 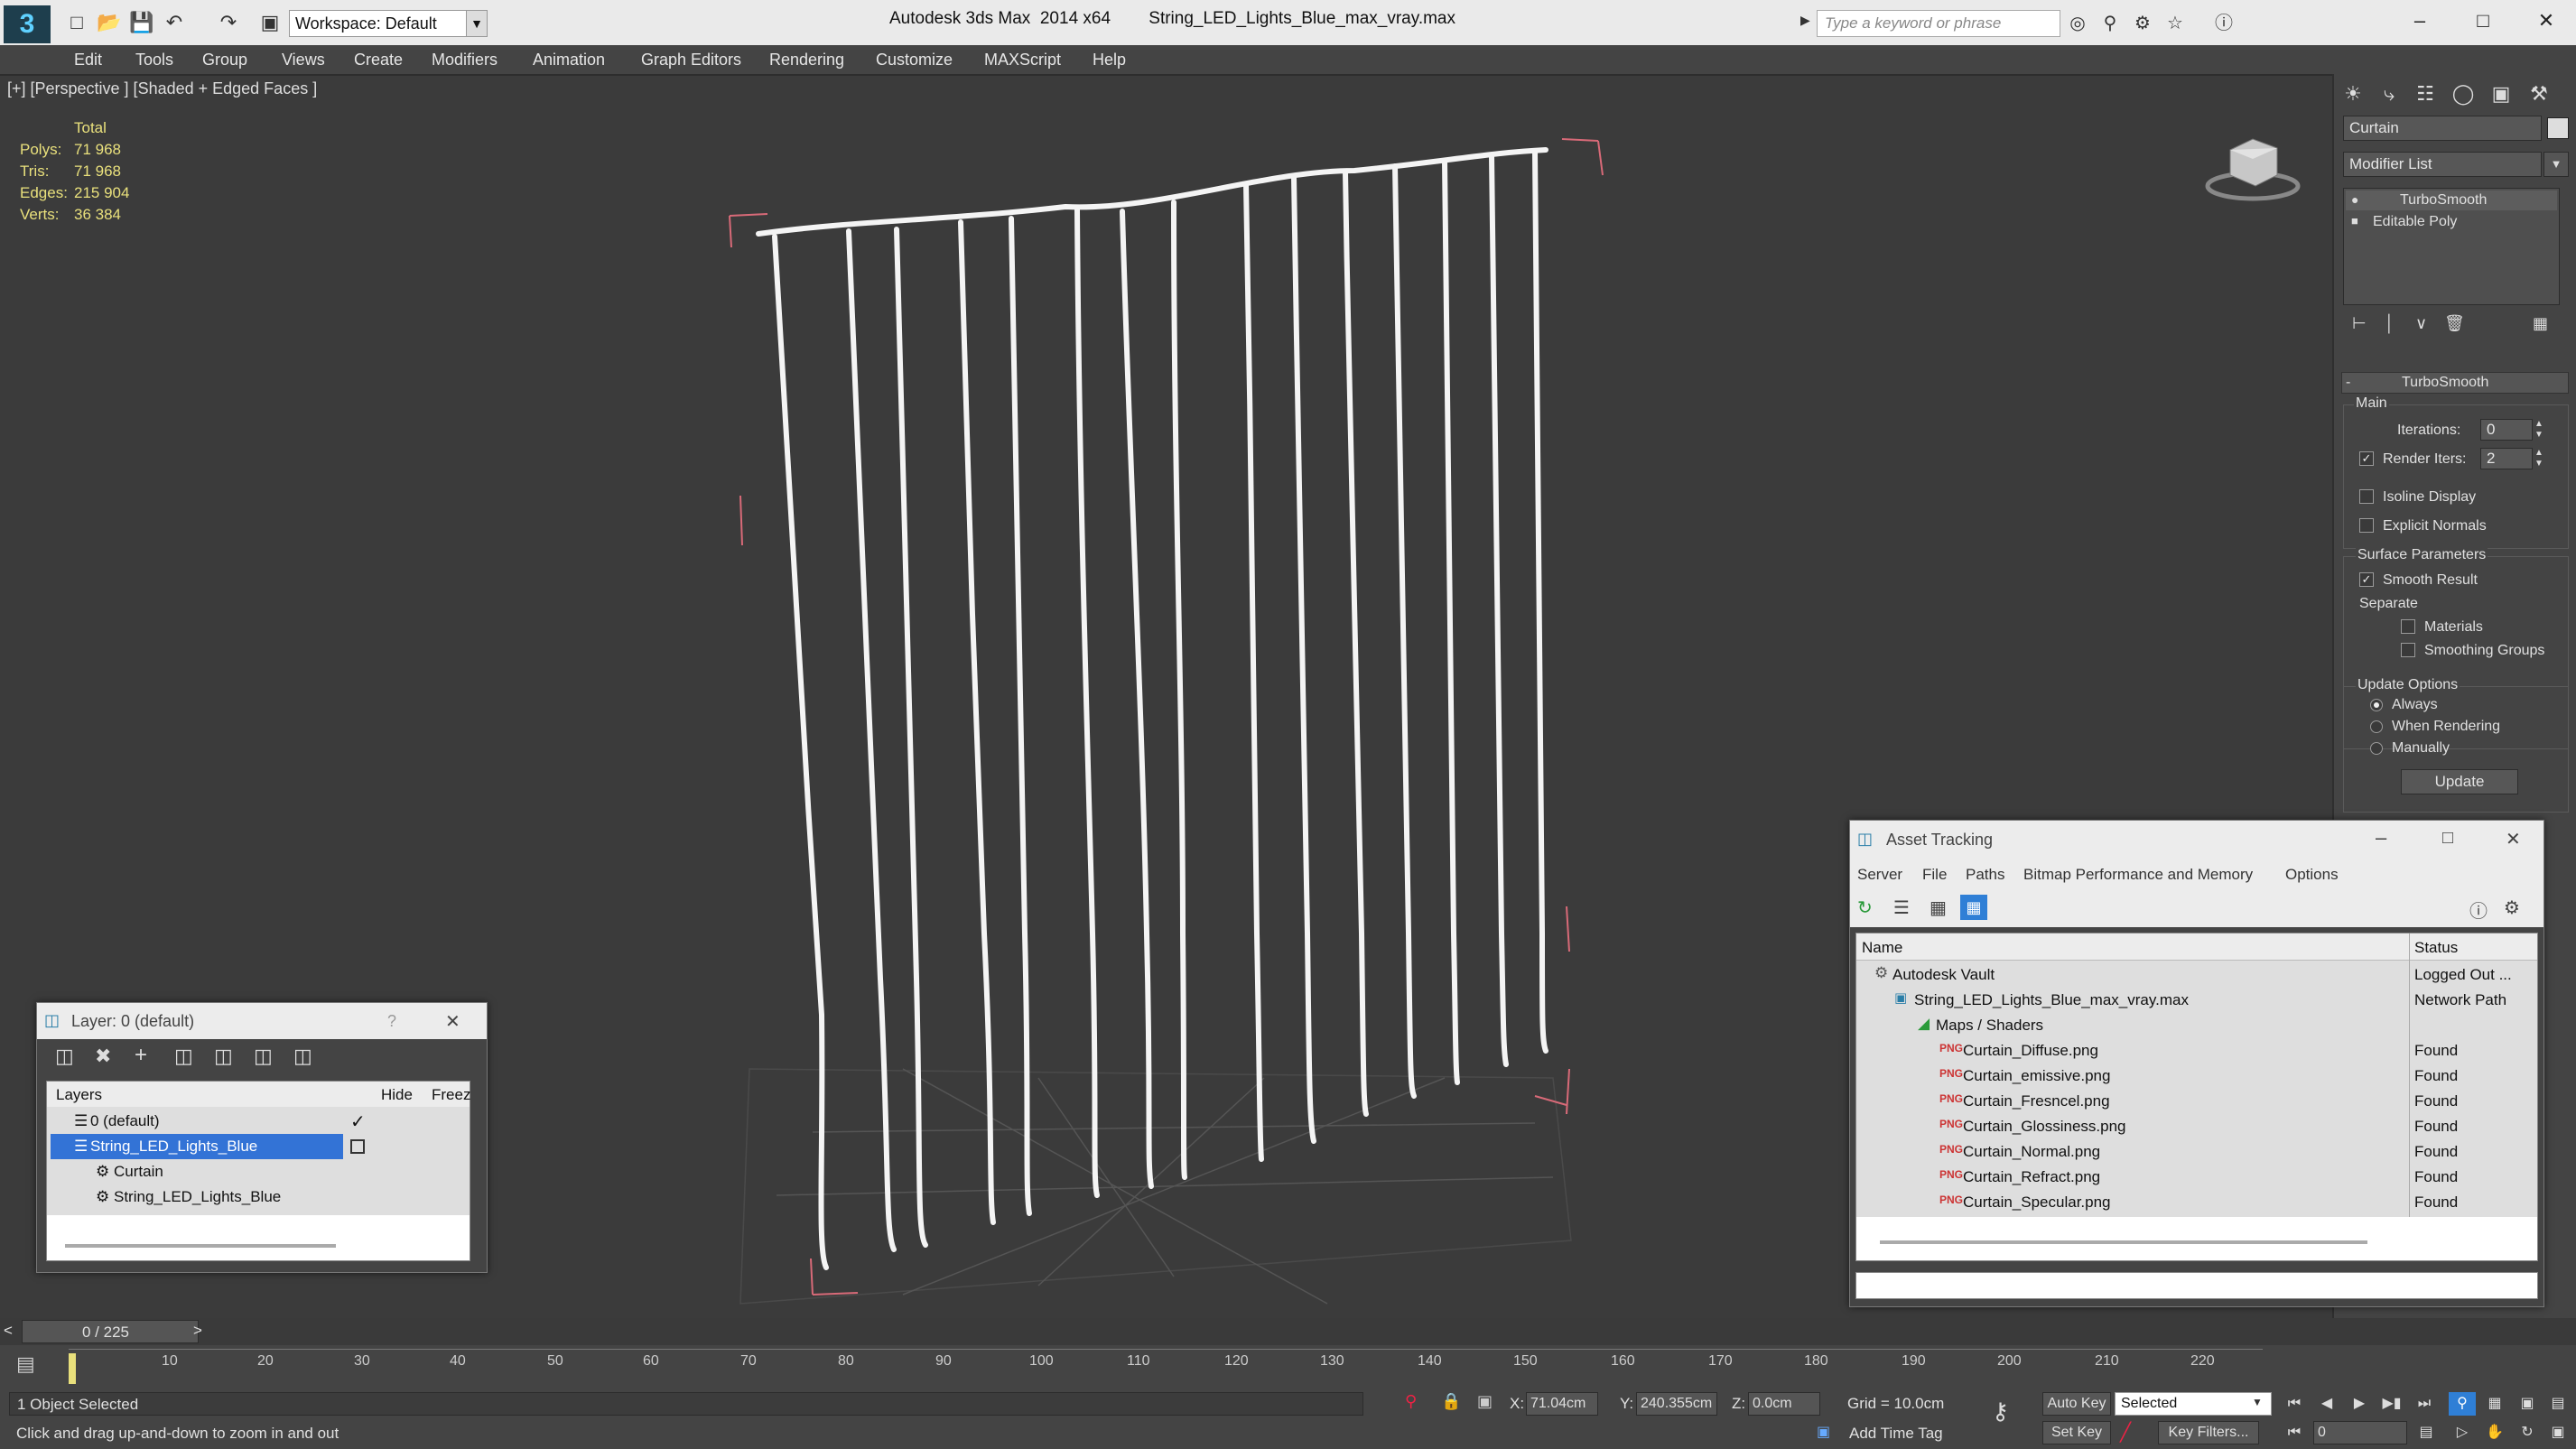 I want to click on time-configuration-icon: ▤, so click(x=2426, y=1432).